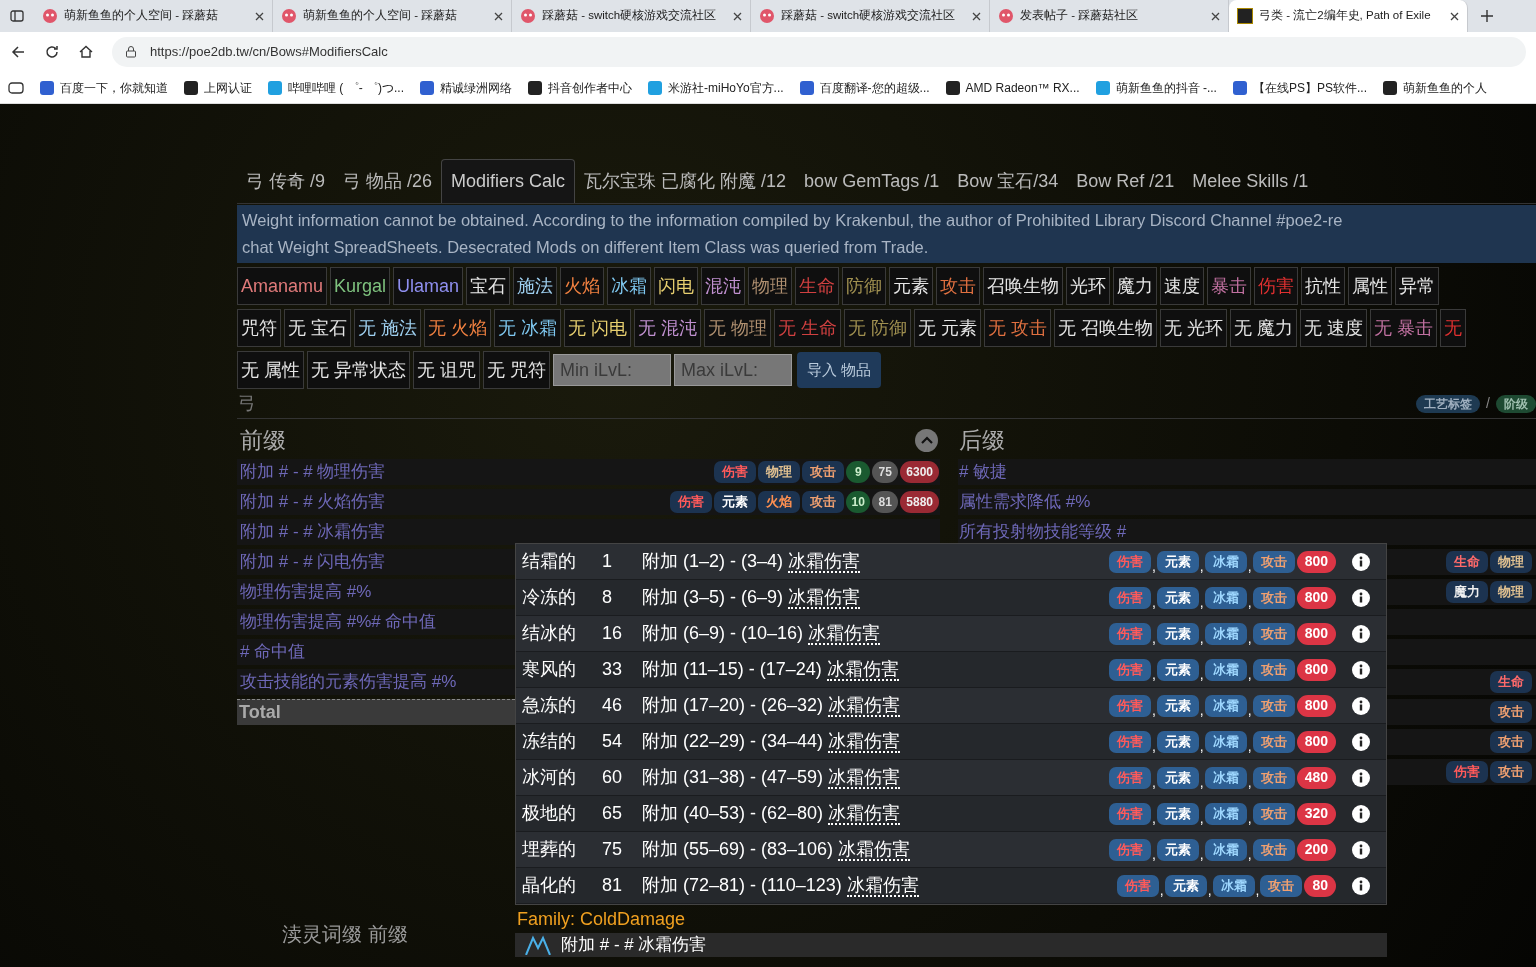 This screenshot has width=1536, height=967. I want to click on tier-stat: 附加 (22–29) - (34–44), so click(733, 741).